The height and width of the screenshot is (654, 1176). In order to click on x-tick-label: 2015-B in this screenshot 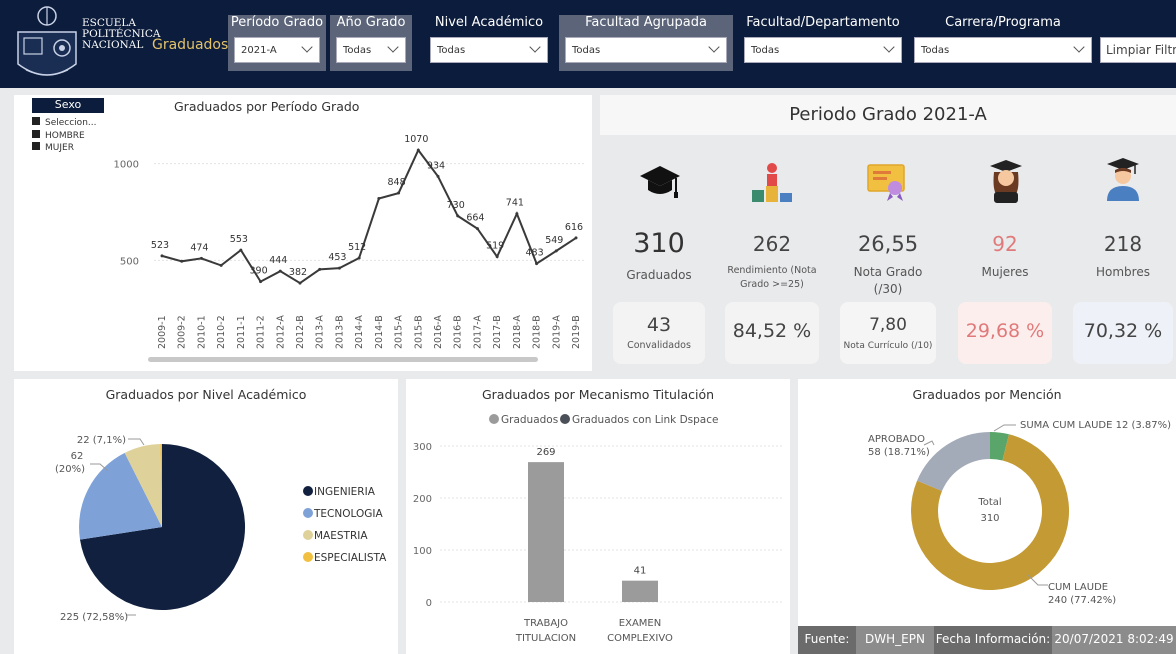, I will do `click(418, 332)`.